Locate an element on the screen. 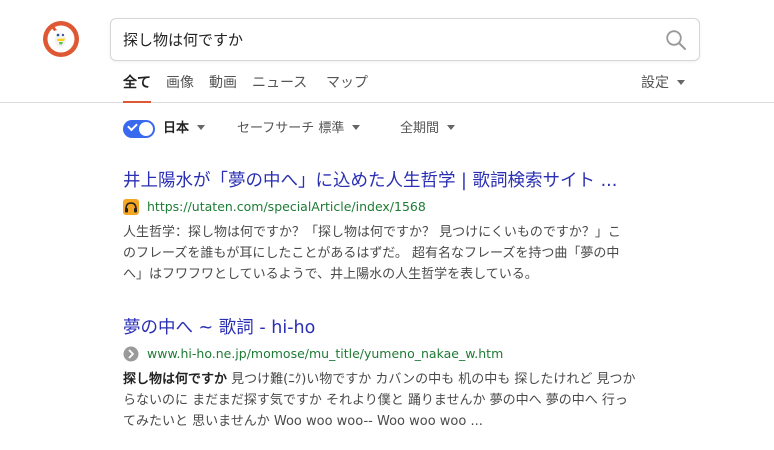 The height and width of the screenshot is (450, 774). filter-bar: 日本 セーフサーチ 標準 全期間 is located at coordinates (423, 129).